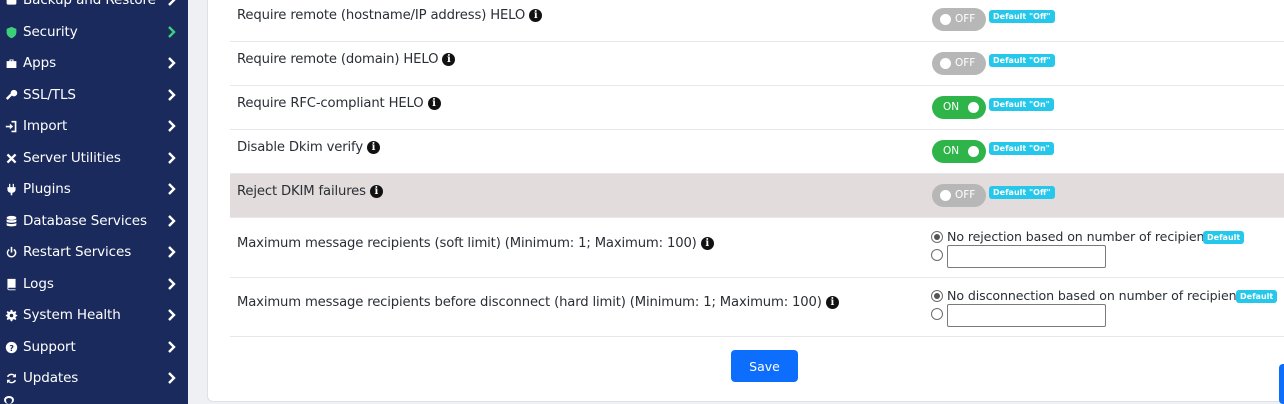  What do you see at coordinates (94, 32) in the screenshot?
I see `sidebar-item-security: Security` at bounding box center [94, 32].